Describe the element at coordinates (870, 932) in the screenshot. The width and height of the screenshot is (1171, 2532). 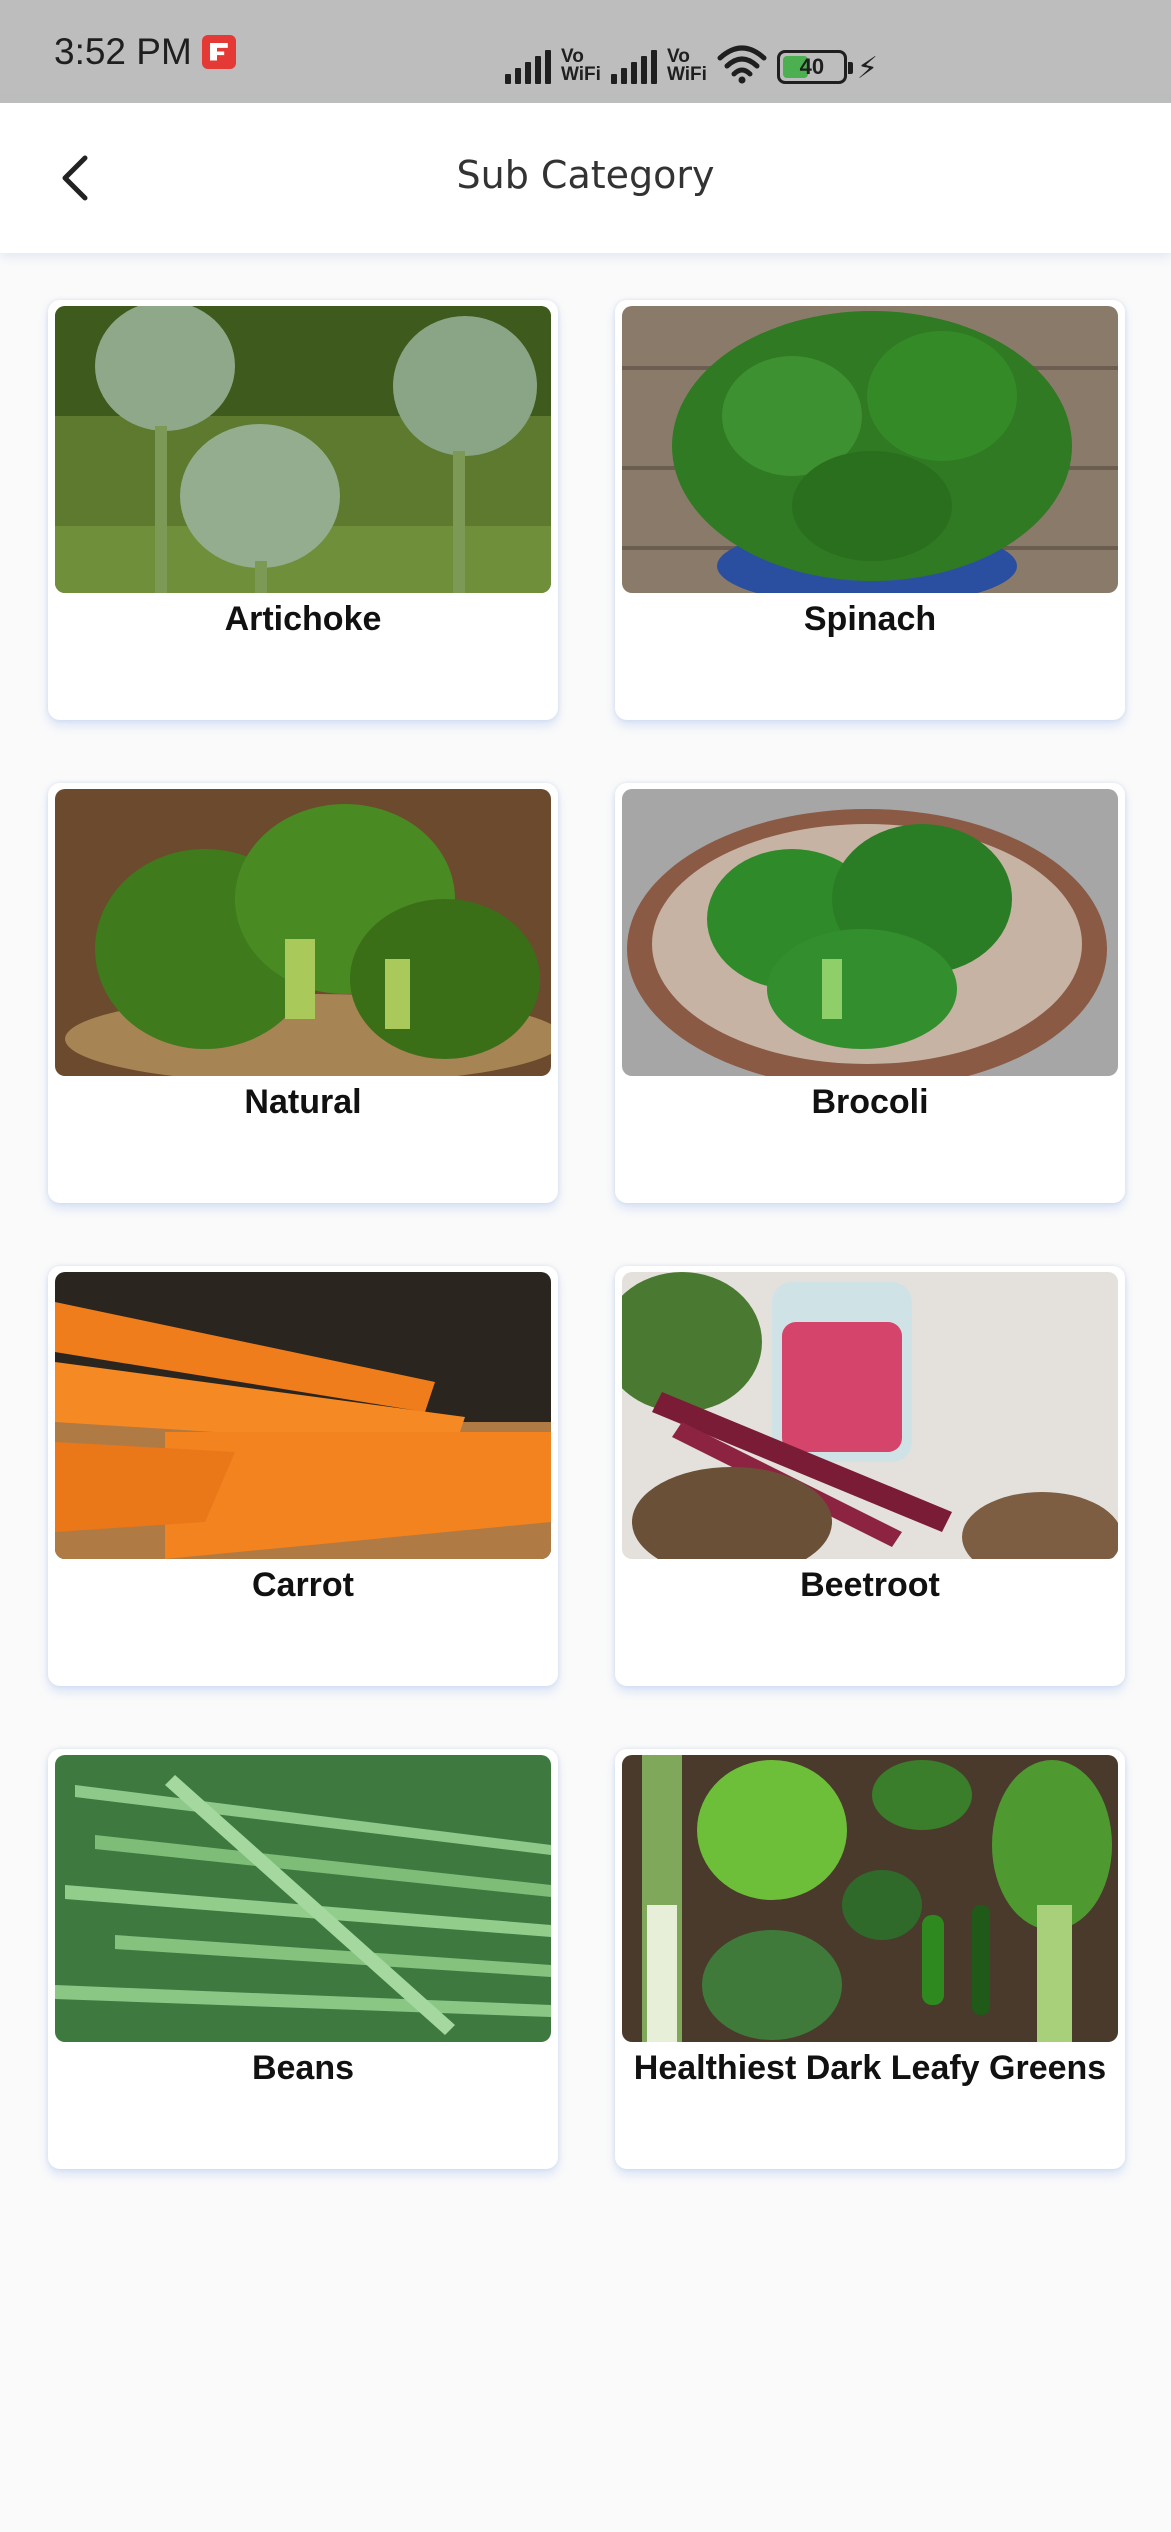
I see `brocoli-image` at that location.